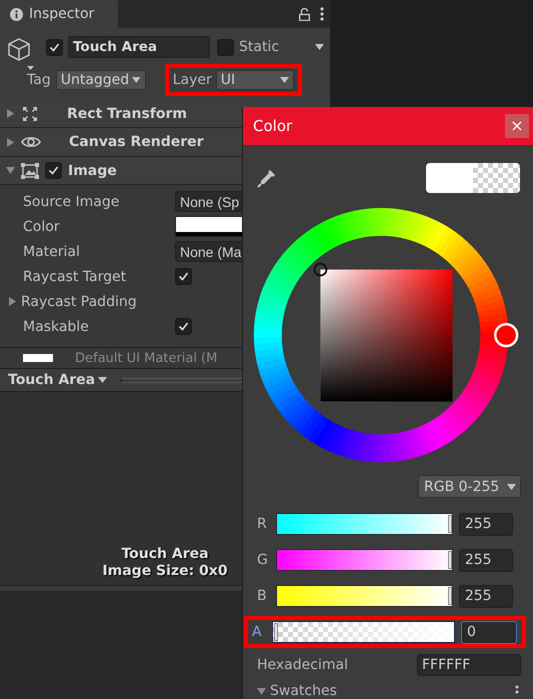 This screenshot has height=699, width=533. What do you see at coordinates (262, 524) in the screenshot?
I see `channel-label: R` at bounding box center [262, 524].